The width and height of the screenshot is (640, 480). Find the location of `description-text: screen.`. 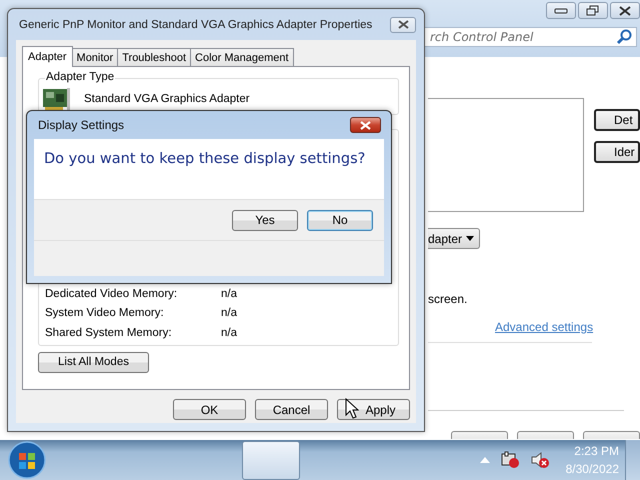

description-text: screen. is located at coordinates (448, 299).